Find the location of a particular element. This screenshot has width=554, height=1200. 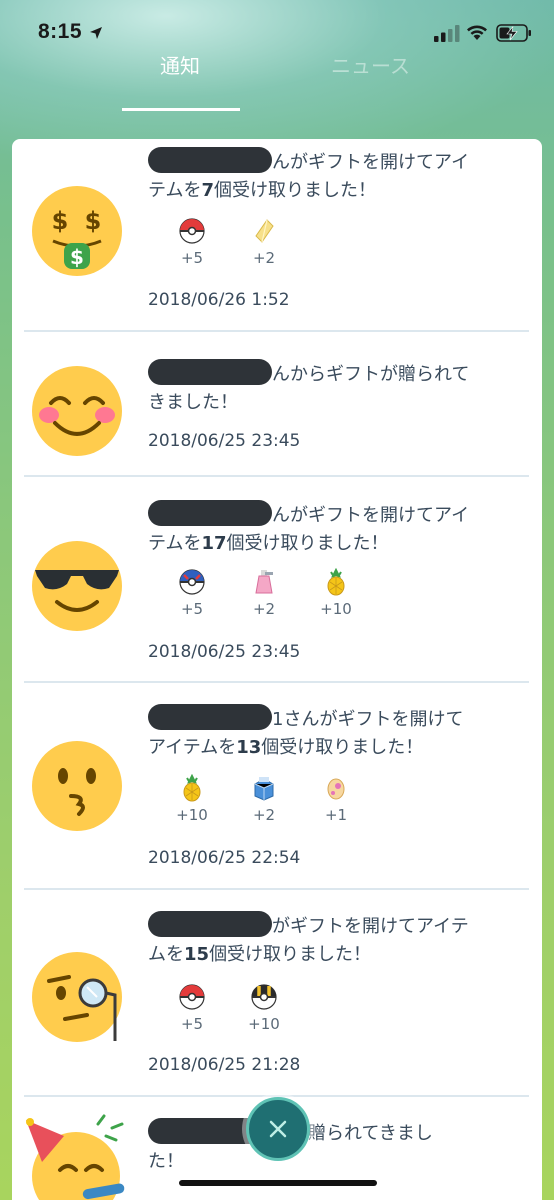

close-icon is located at coordinates (278, 1129).